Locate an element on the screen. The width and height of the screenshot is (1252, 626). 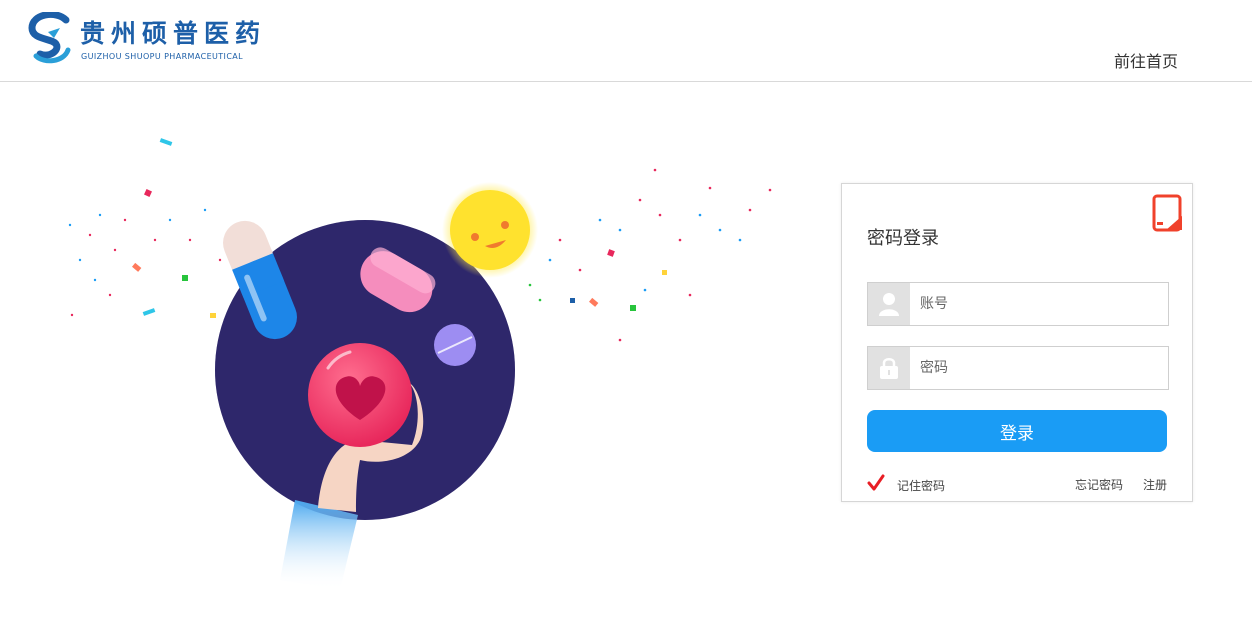
remember-password-label: 记住密码 is located at coordinates (921, 485).